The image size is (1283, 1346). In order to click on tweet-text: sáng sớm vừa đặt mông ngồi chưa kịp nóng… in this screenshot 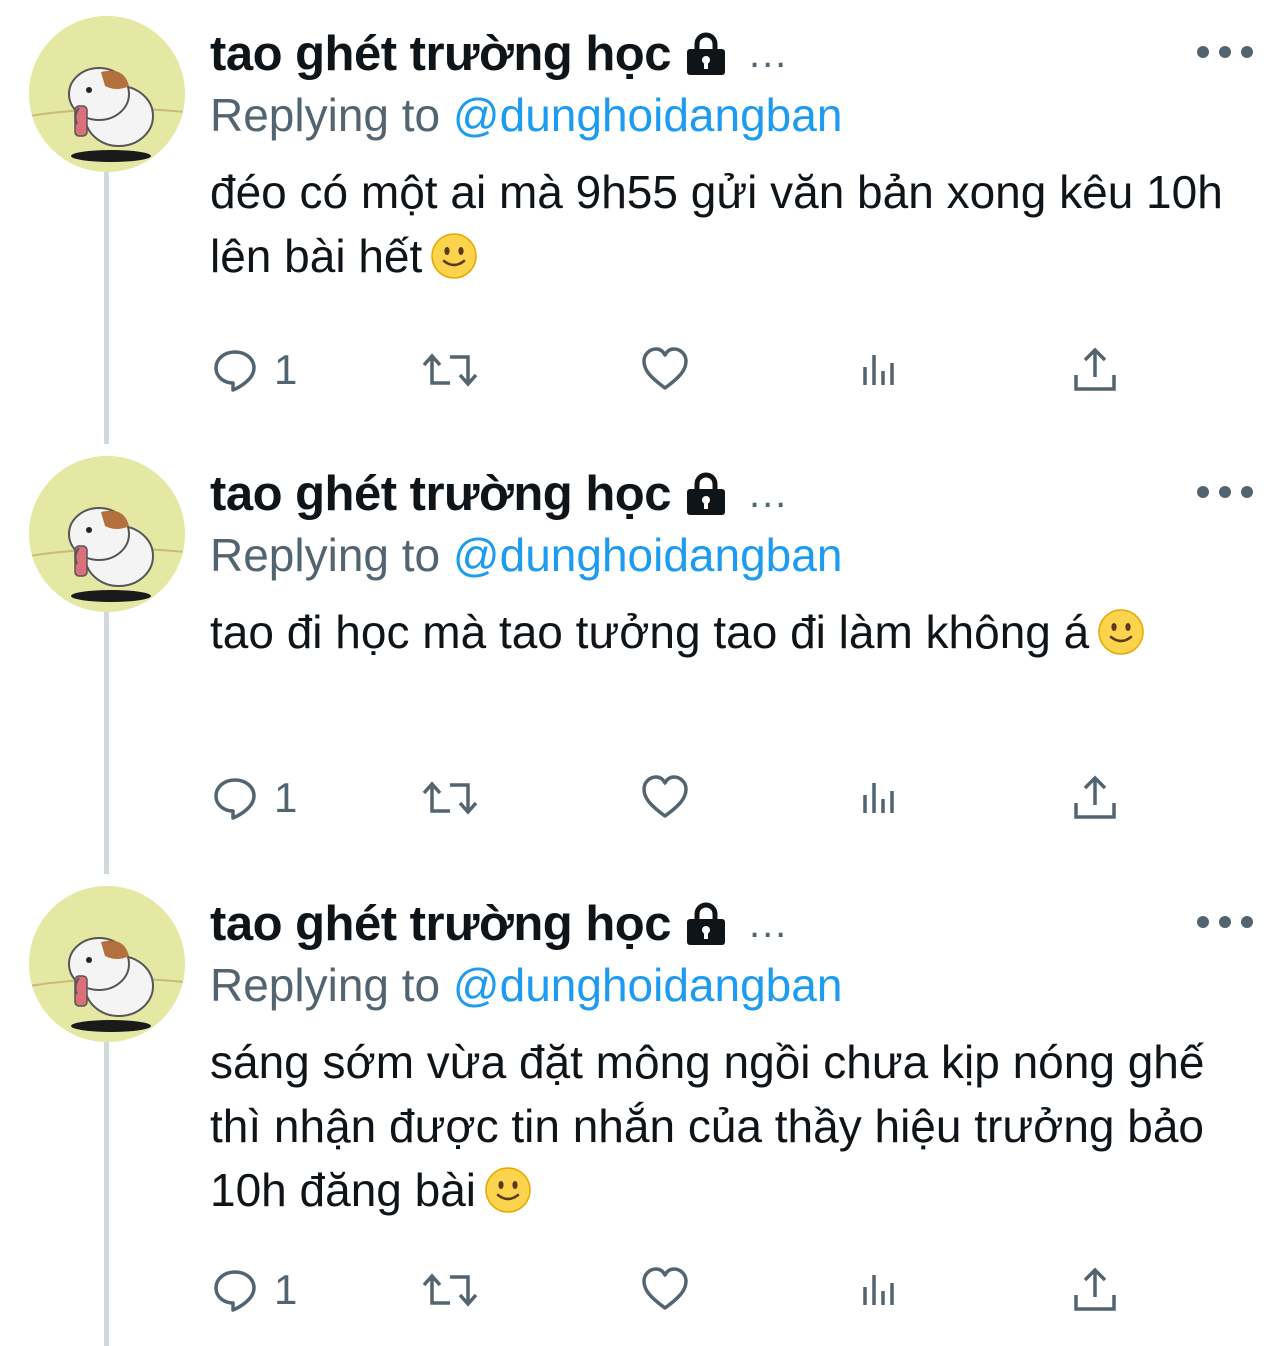, I will do `click(720, 1126)`.